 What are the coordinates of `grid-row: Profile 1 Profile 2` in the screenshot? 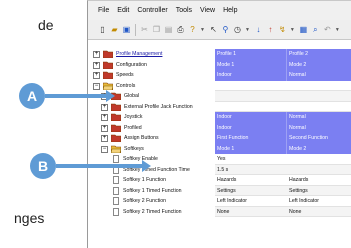 It's located at (283, 54).